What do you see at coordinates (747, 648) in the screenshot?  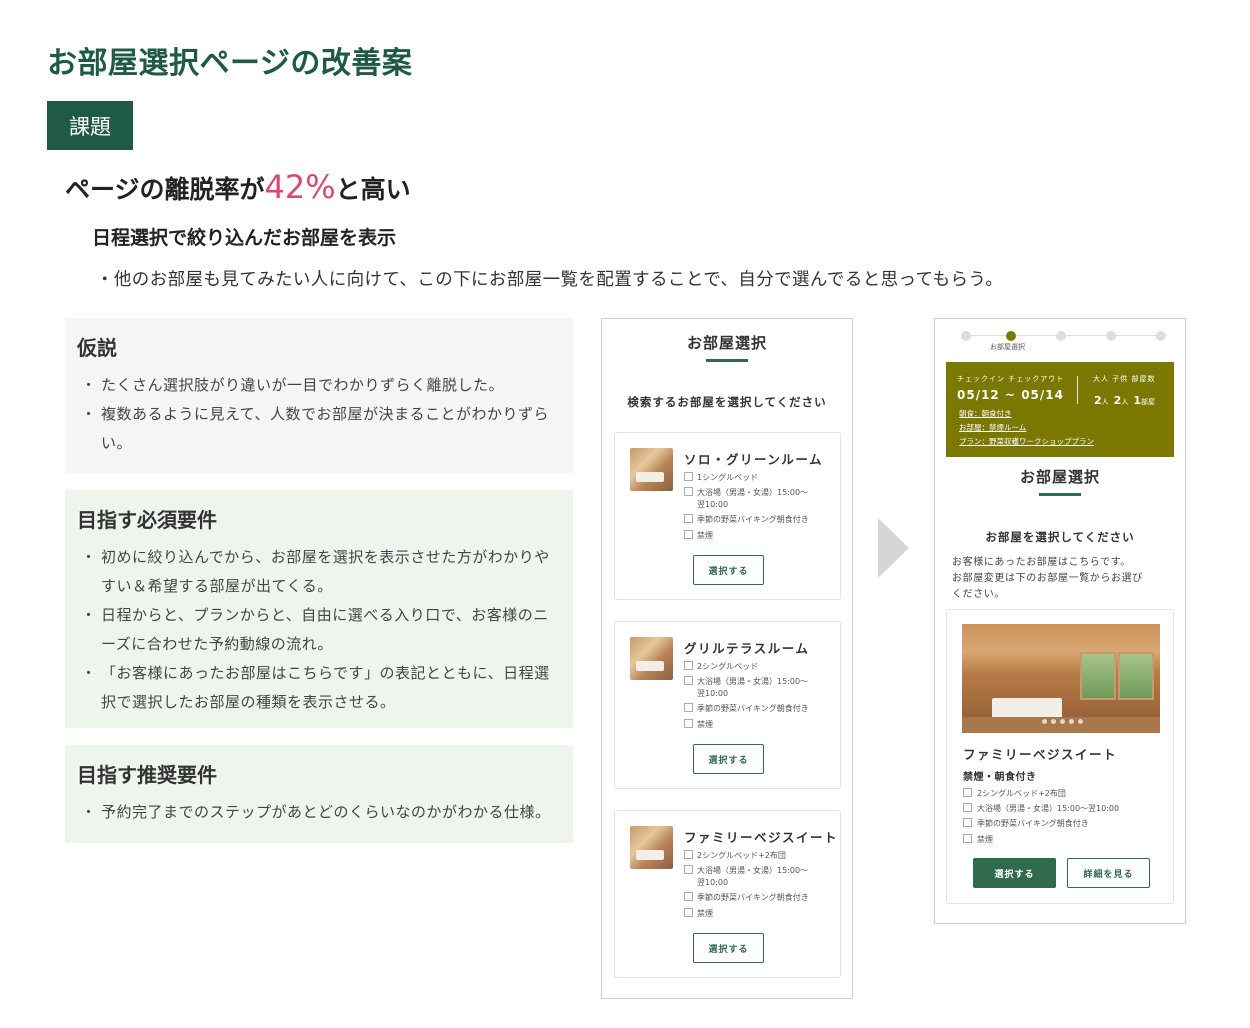 I see `room-name: グリルテラスルーム` at bounding box center [747, 648].